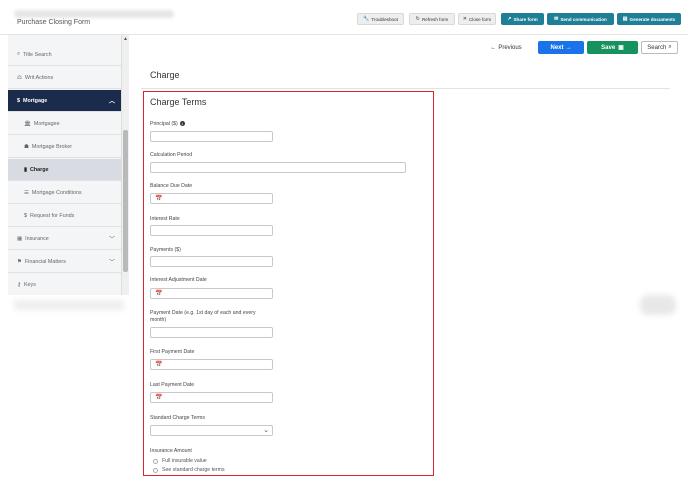 The height and width of the screenshot is (479, 688). Describe the element at coordinates (19, 261) in the screenshot. I see `flag-icon: ⚑` at that location.